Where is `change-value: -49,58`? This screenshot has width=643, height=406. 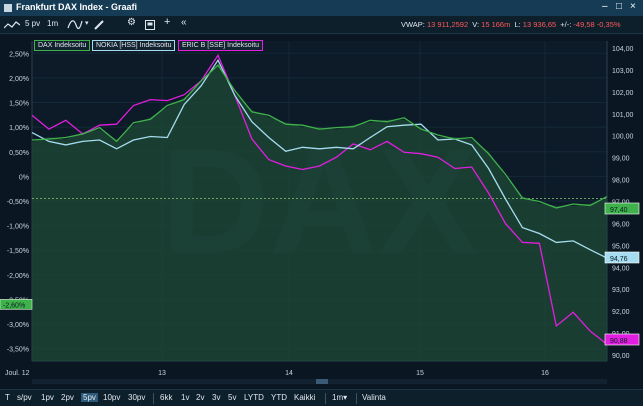
change-value: -49,58 is located at coordinates (584, 24).